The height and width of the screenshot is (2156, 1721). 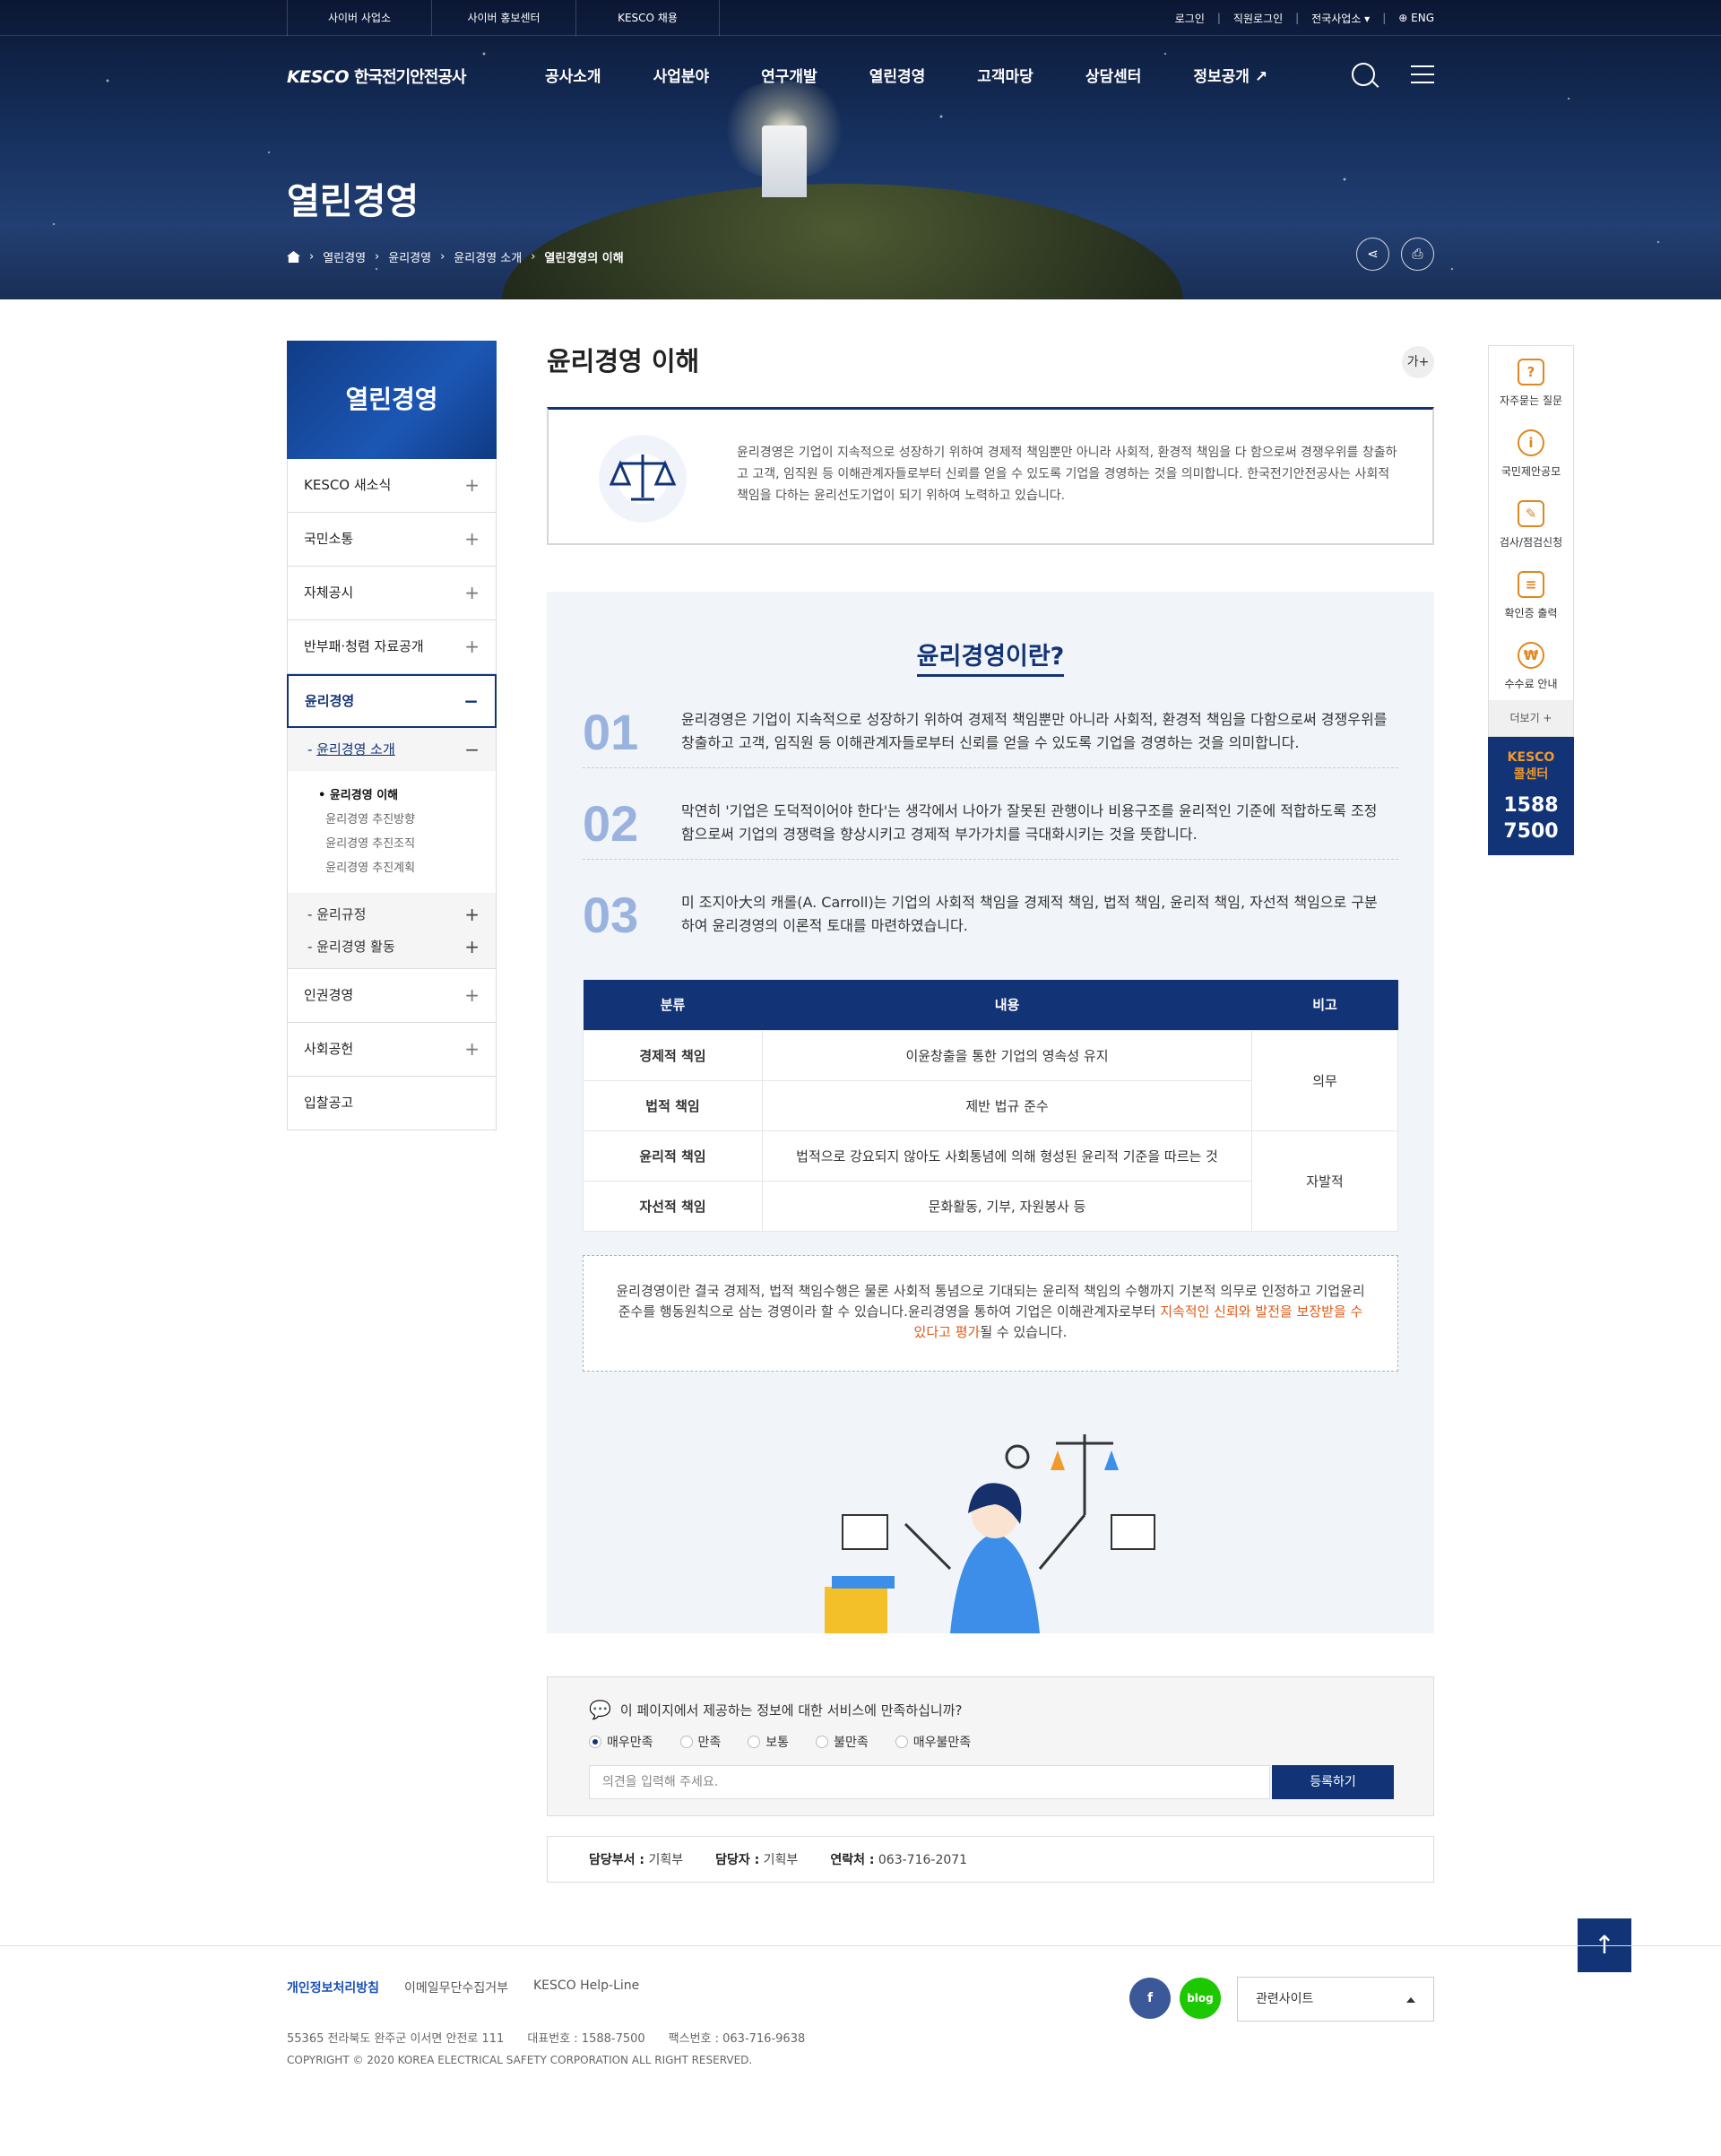 I want to click on globe-icon: ⊕, so click(x=1403, y=18).